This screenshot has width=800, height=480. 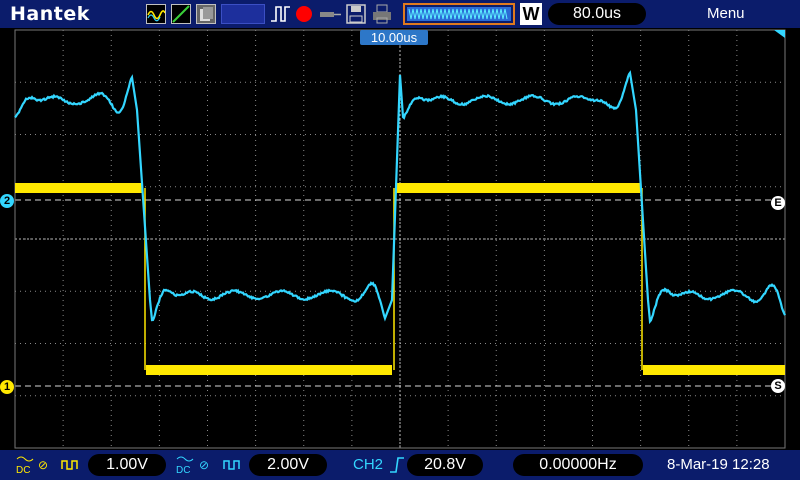 I want to click on ch2-bandwidth-icon: ⊘, so click(x=209, y=467).